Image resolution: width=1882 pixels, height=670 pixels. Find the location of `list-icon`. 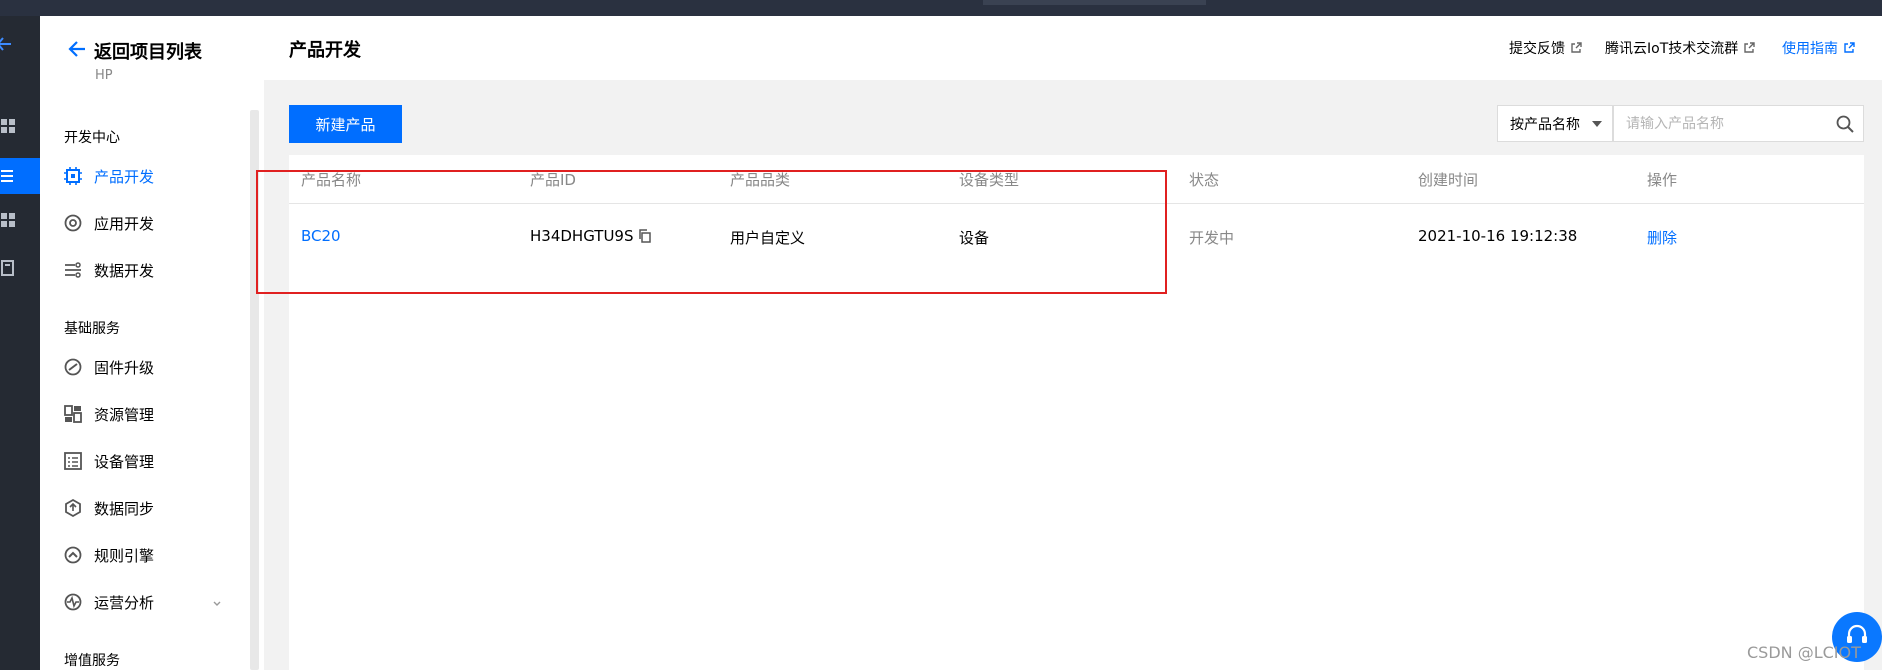

list-icon is located at coordinates (9, 176).